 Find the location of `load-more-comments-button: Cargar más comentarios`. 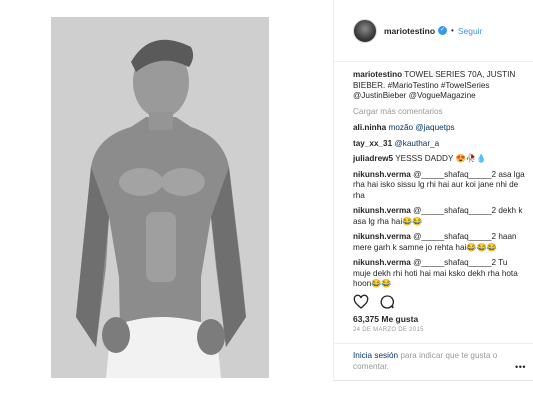

load-more-comments-button: Cargar más comentarios is located at coordinates (439, 112).